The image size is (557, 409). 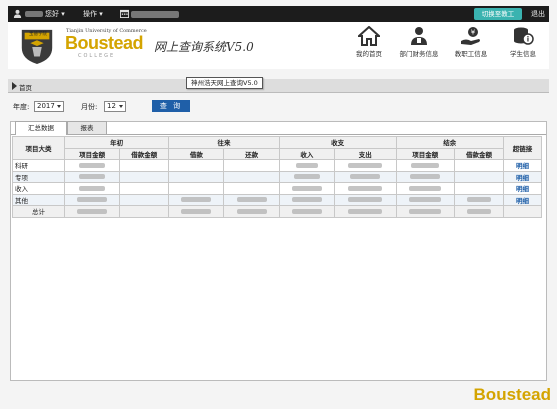 I want to click on col-loan-amount: 借款金额, so click(x=144, y=153).